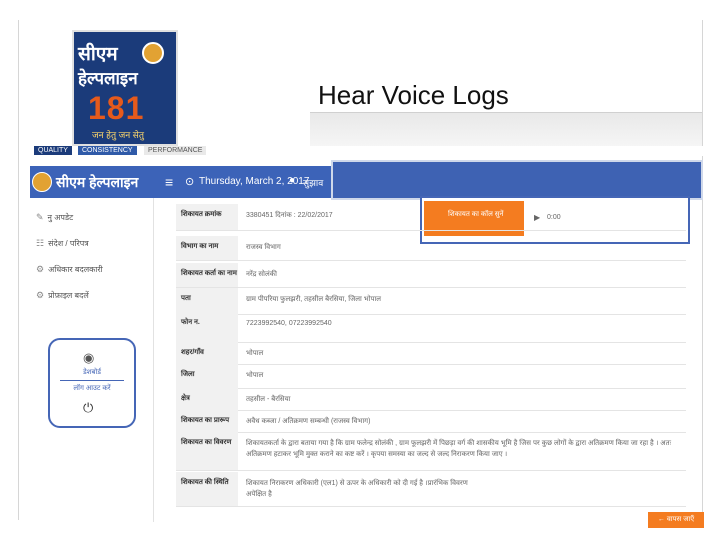 The image size is (720, 540). What do you see at coordinates (153, 53) in the screenshot?
I see `emblem-icon` at bounding box center [153, 53].